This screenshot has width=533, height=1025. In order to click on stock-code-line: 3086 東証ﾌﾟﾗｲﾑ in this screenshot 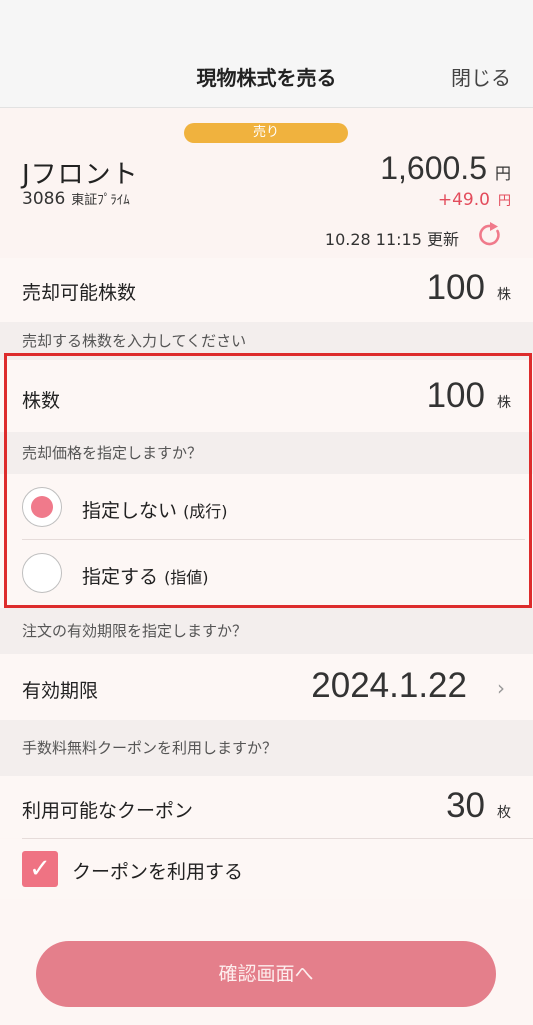, I will do `click(76, 199)`.